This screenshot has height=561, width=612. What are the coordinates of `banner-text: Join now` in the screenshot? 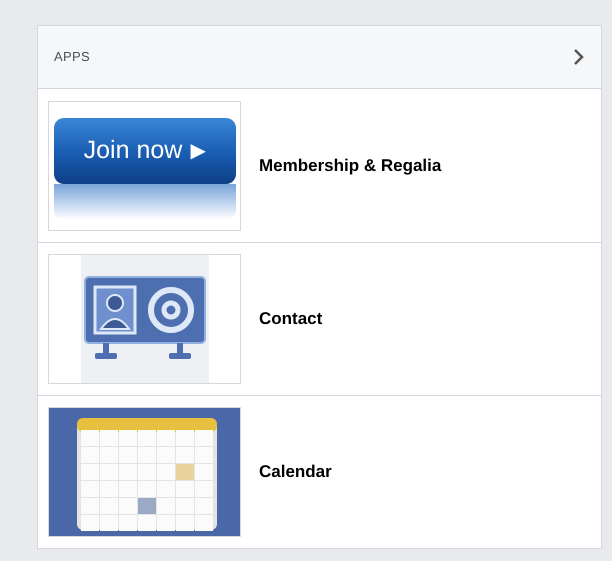 It's located at (133, 150).